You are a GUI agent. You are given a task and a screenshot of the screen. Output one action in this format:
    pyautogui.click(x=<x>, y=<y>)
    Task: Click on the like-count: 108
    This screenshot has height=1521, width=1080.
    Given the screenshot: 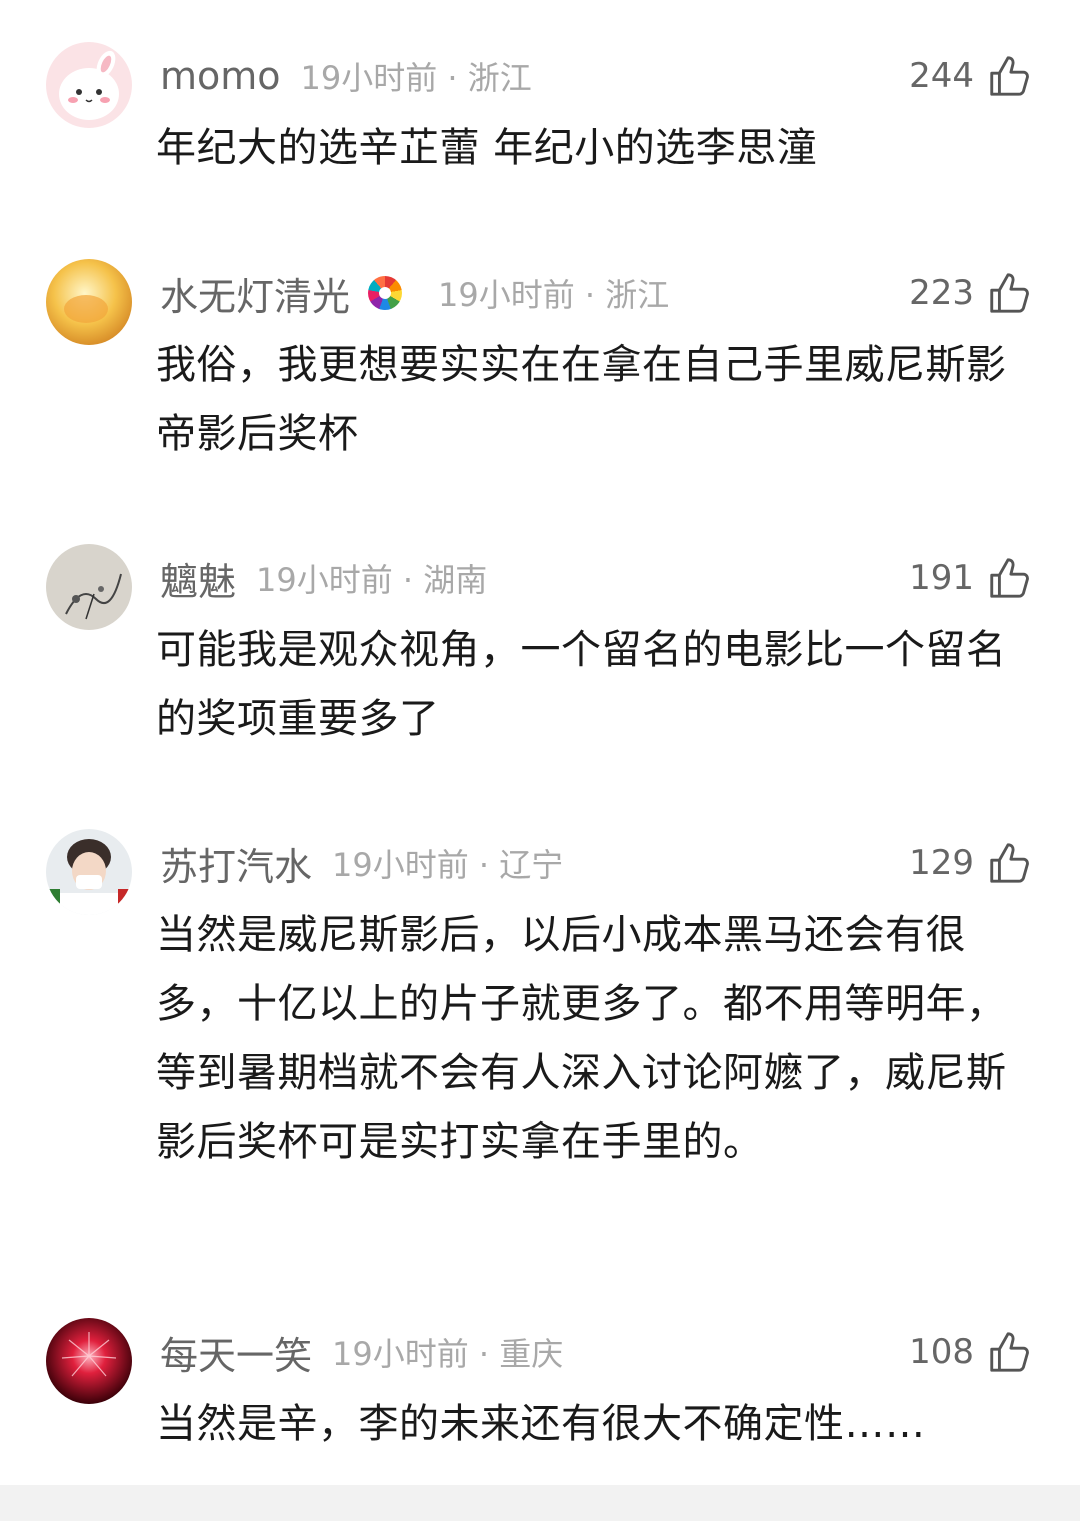 What is the action you would take?
    pyautogui.click(x=941, y=1352)
    